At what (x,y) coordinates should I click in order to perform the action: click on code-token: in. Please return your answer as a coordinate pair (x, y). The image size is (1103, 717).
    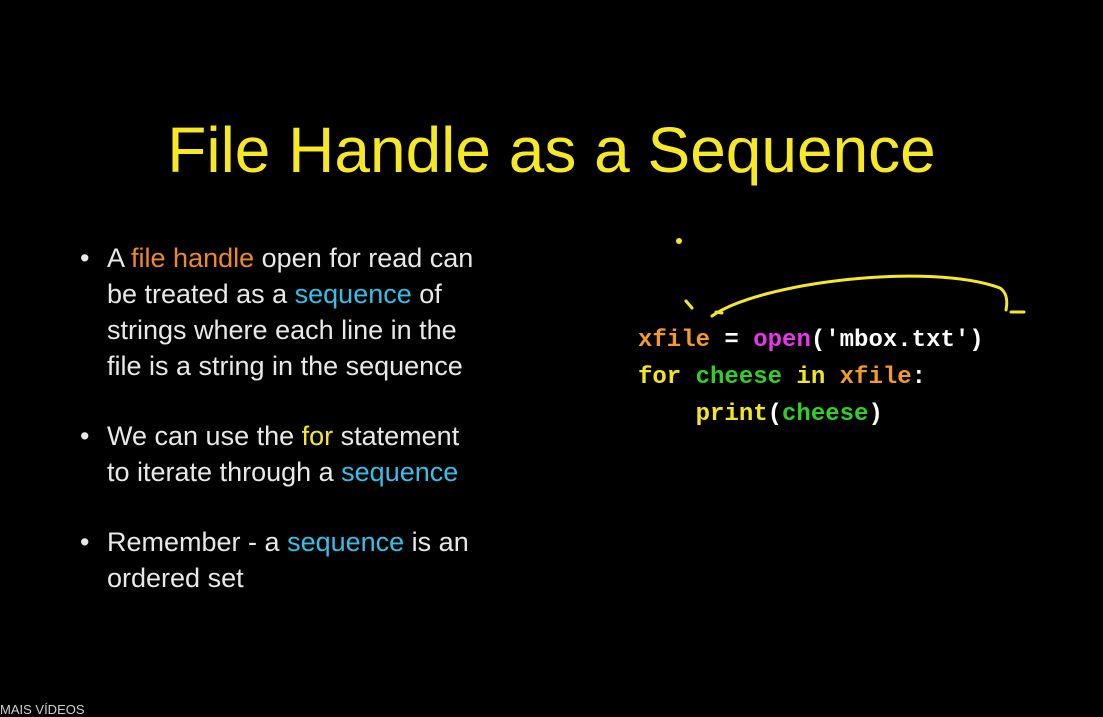
    Looking at the image, I should click on (811, 377).